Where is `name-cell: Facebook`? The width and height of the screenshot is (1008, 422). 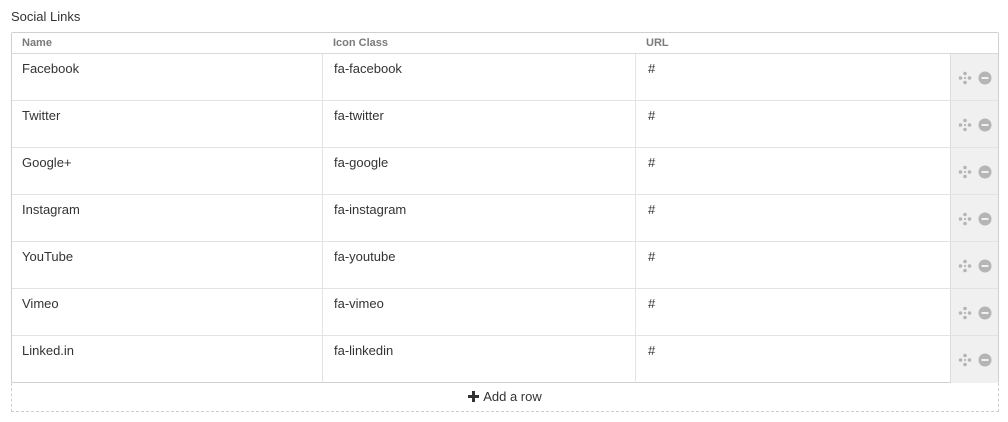 name-cell: Facebook is located at coordinates (167, 77).